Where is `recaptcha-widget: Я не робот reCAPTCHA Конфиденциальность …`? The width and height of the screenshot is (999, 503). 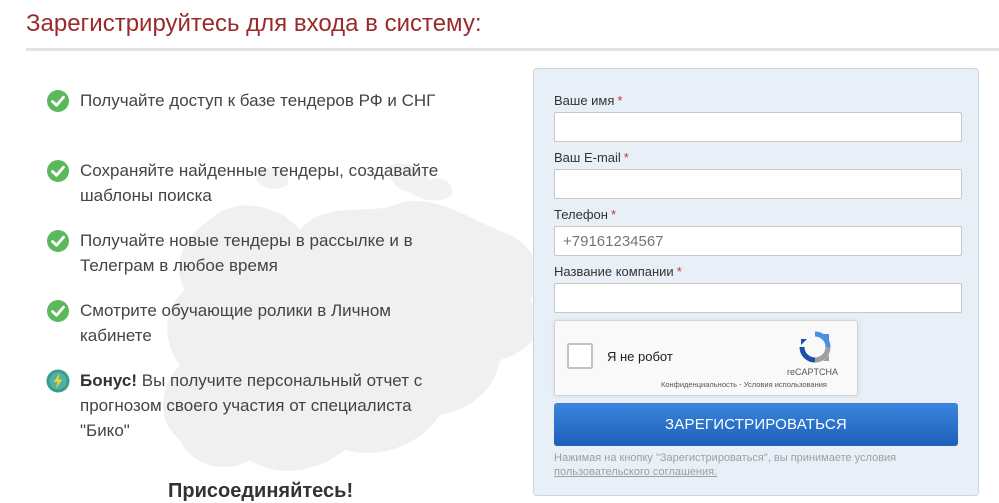 recaptcha-widget: Я не робот reCAPTCHA Конфиденциальность … is located at coordinates (706, 358).